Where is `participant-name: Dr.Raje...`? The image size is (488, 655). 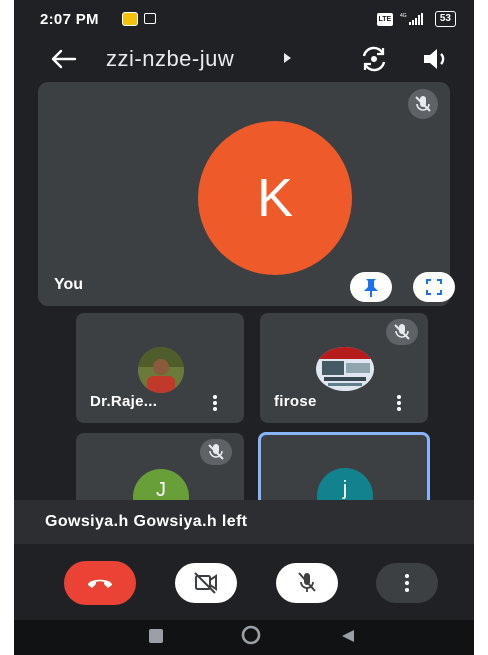
participant-name: Dr.Raje... is located at coordinates (124, 401).